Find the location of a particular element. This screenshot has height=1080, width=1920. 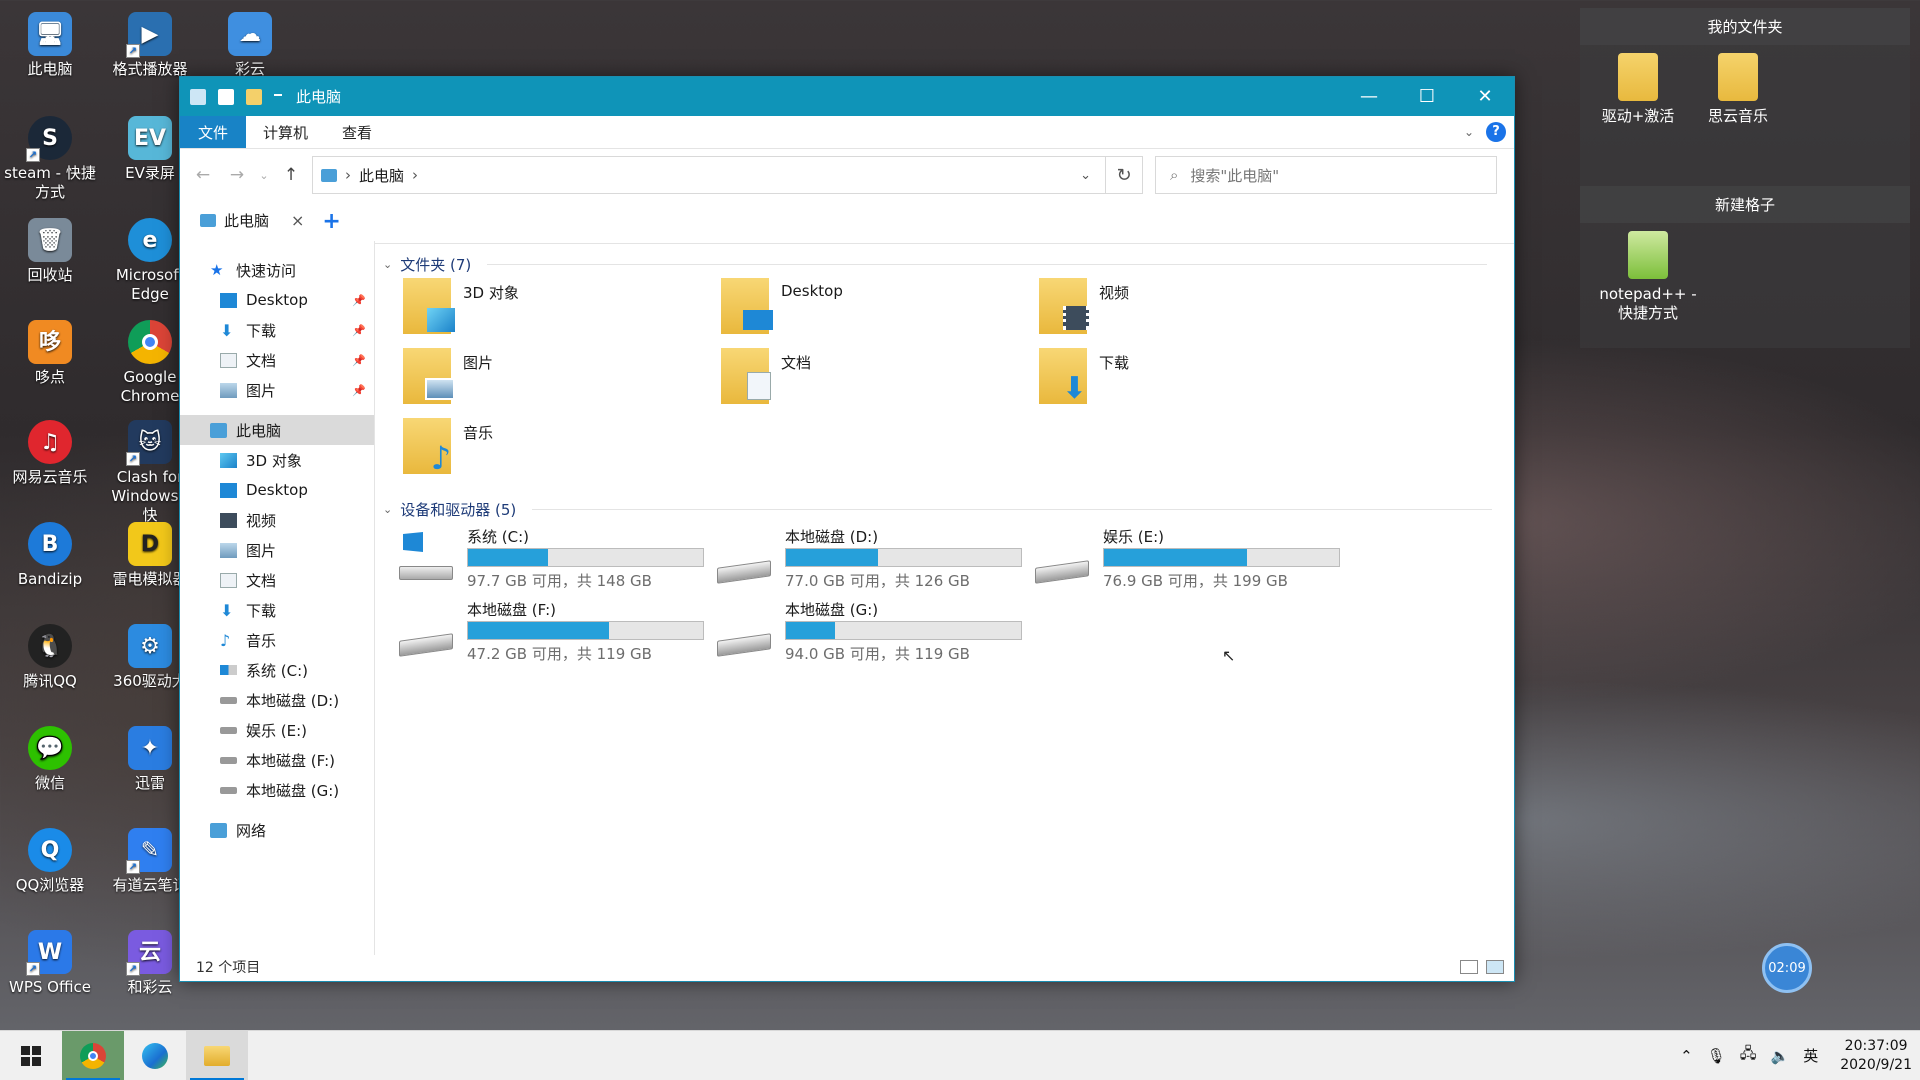

properties-icon is located at coordinates (226, 96).